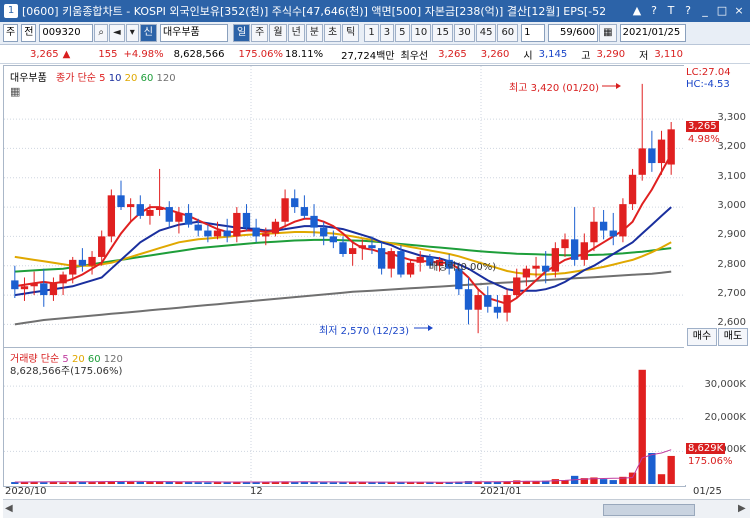 The width and height of the screenshot is (750, 519). I want to click on scroll-right-icon: ▶, so click(742, 508).